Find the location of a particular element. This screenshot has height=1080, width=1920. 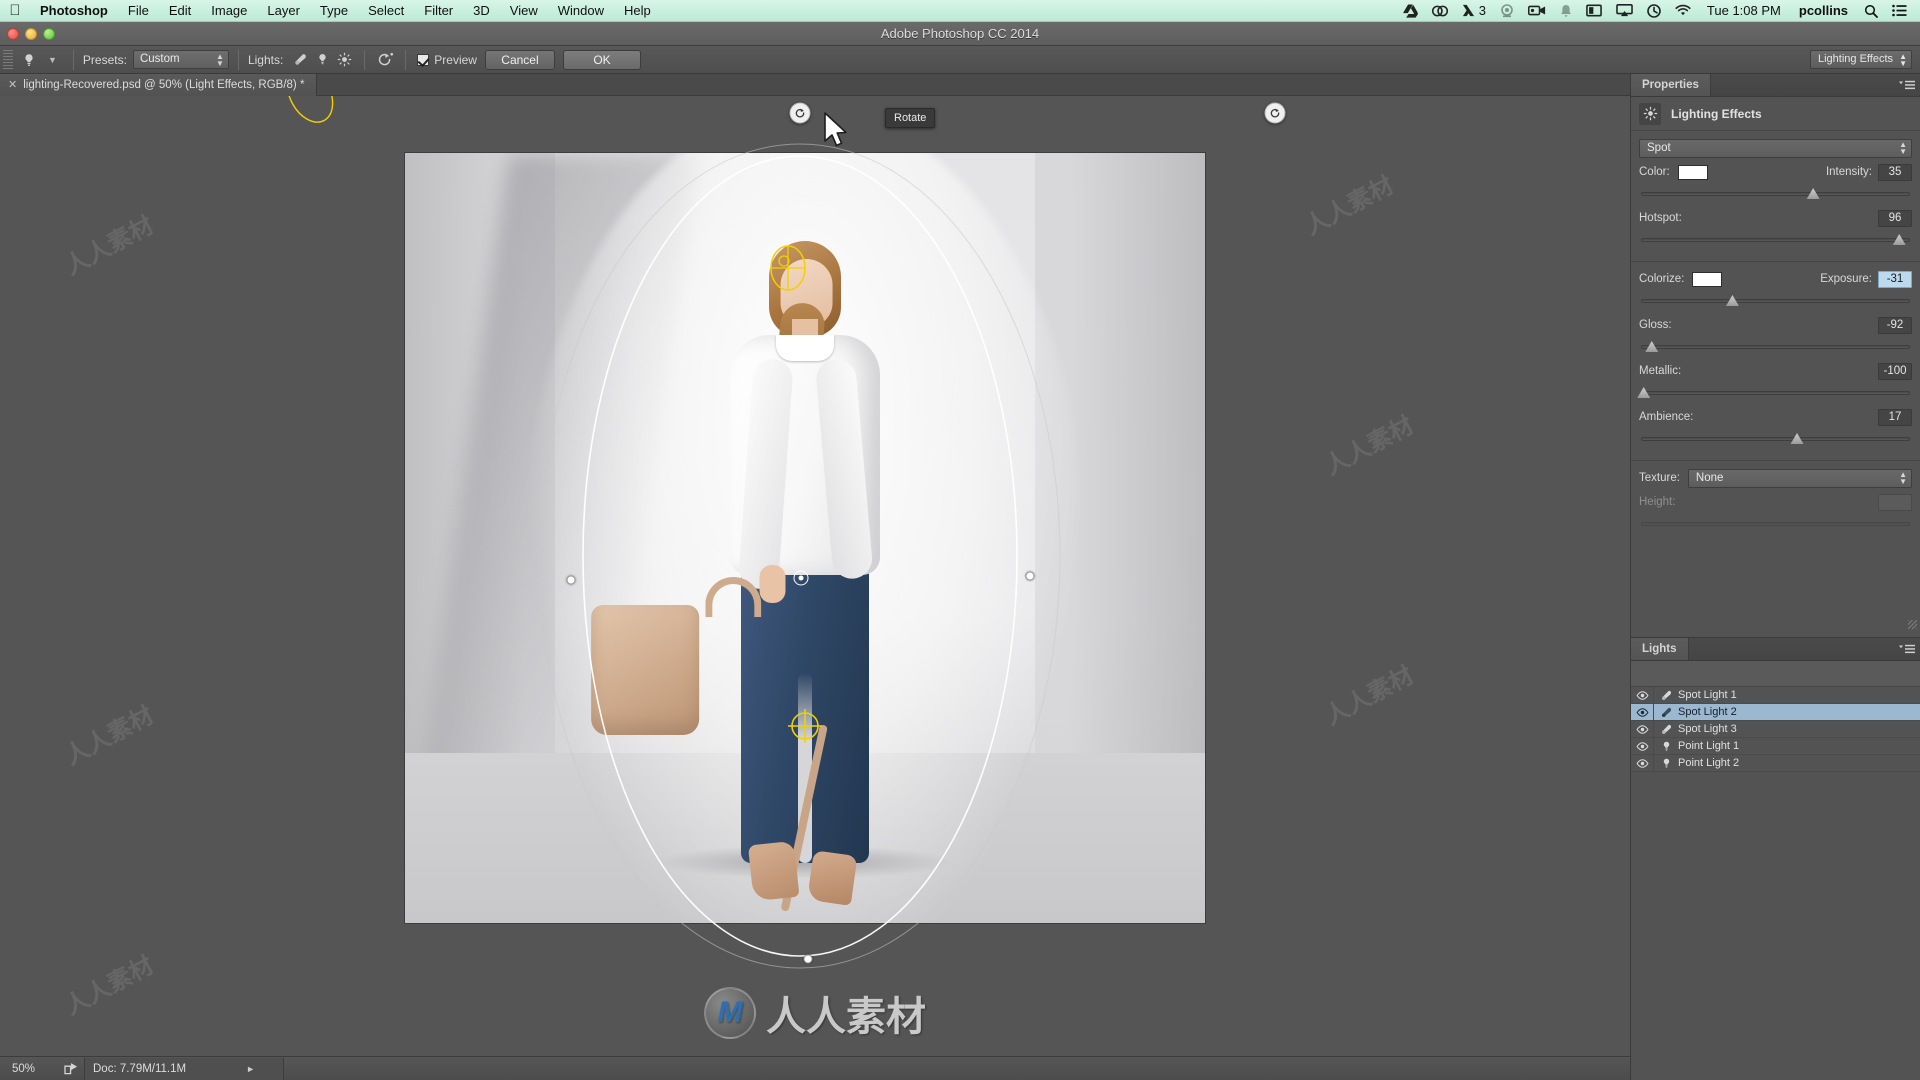

handbag is located at coordinates (645, 670).